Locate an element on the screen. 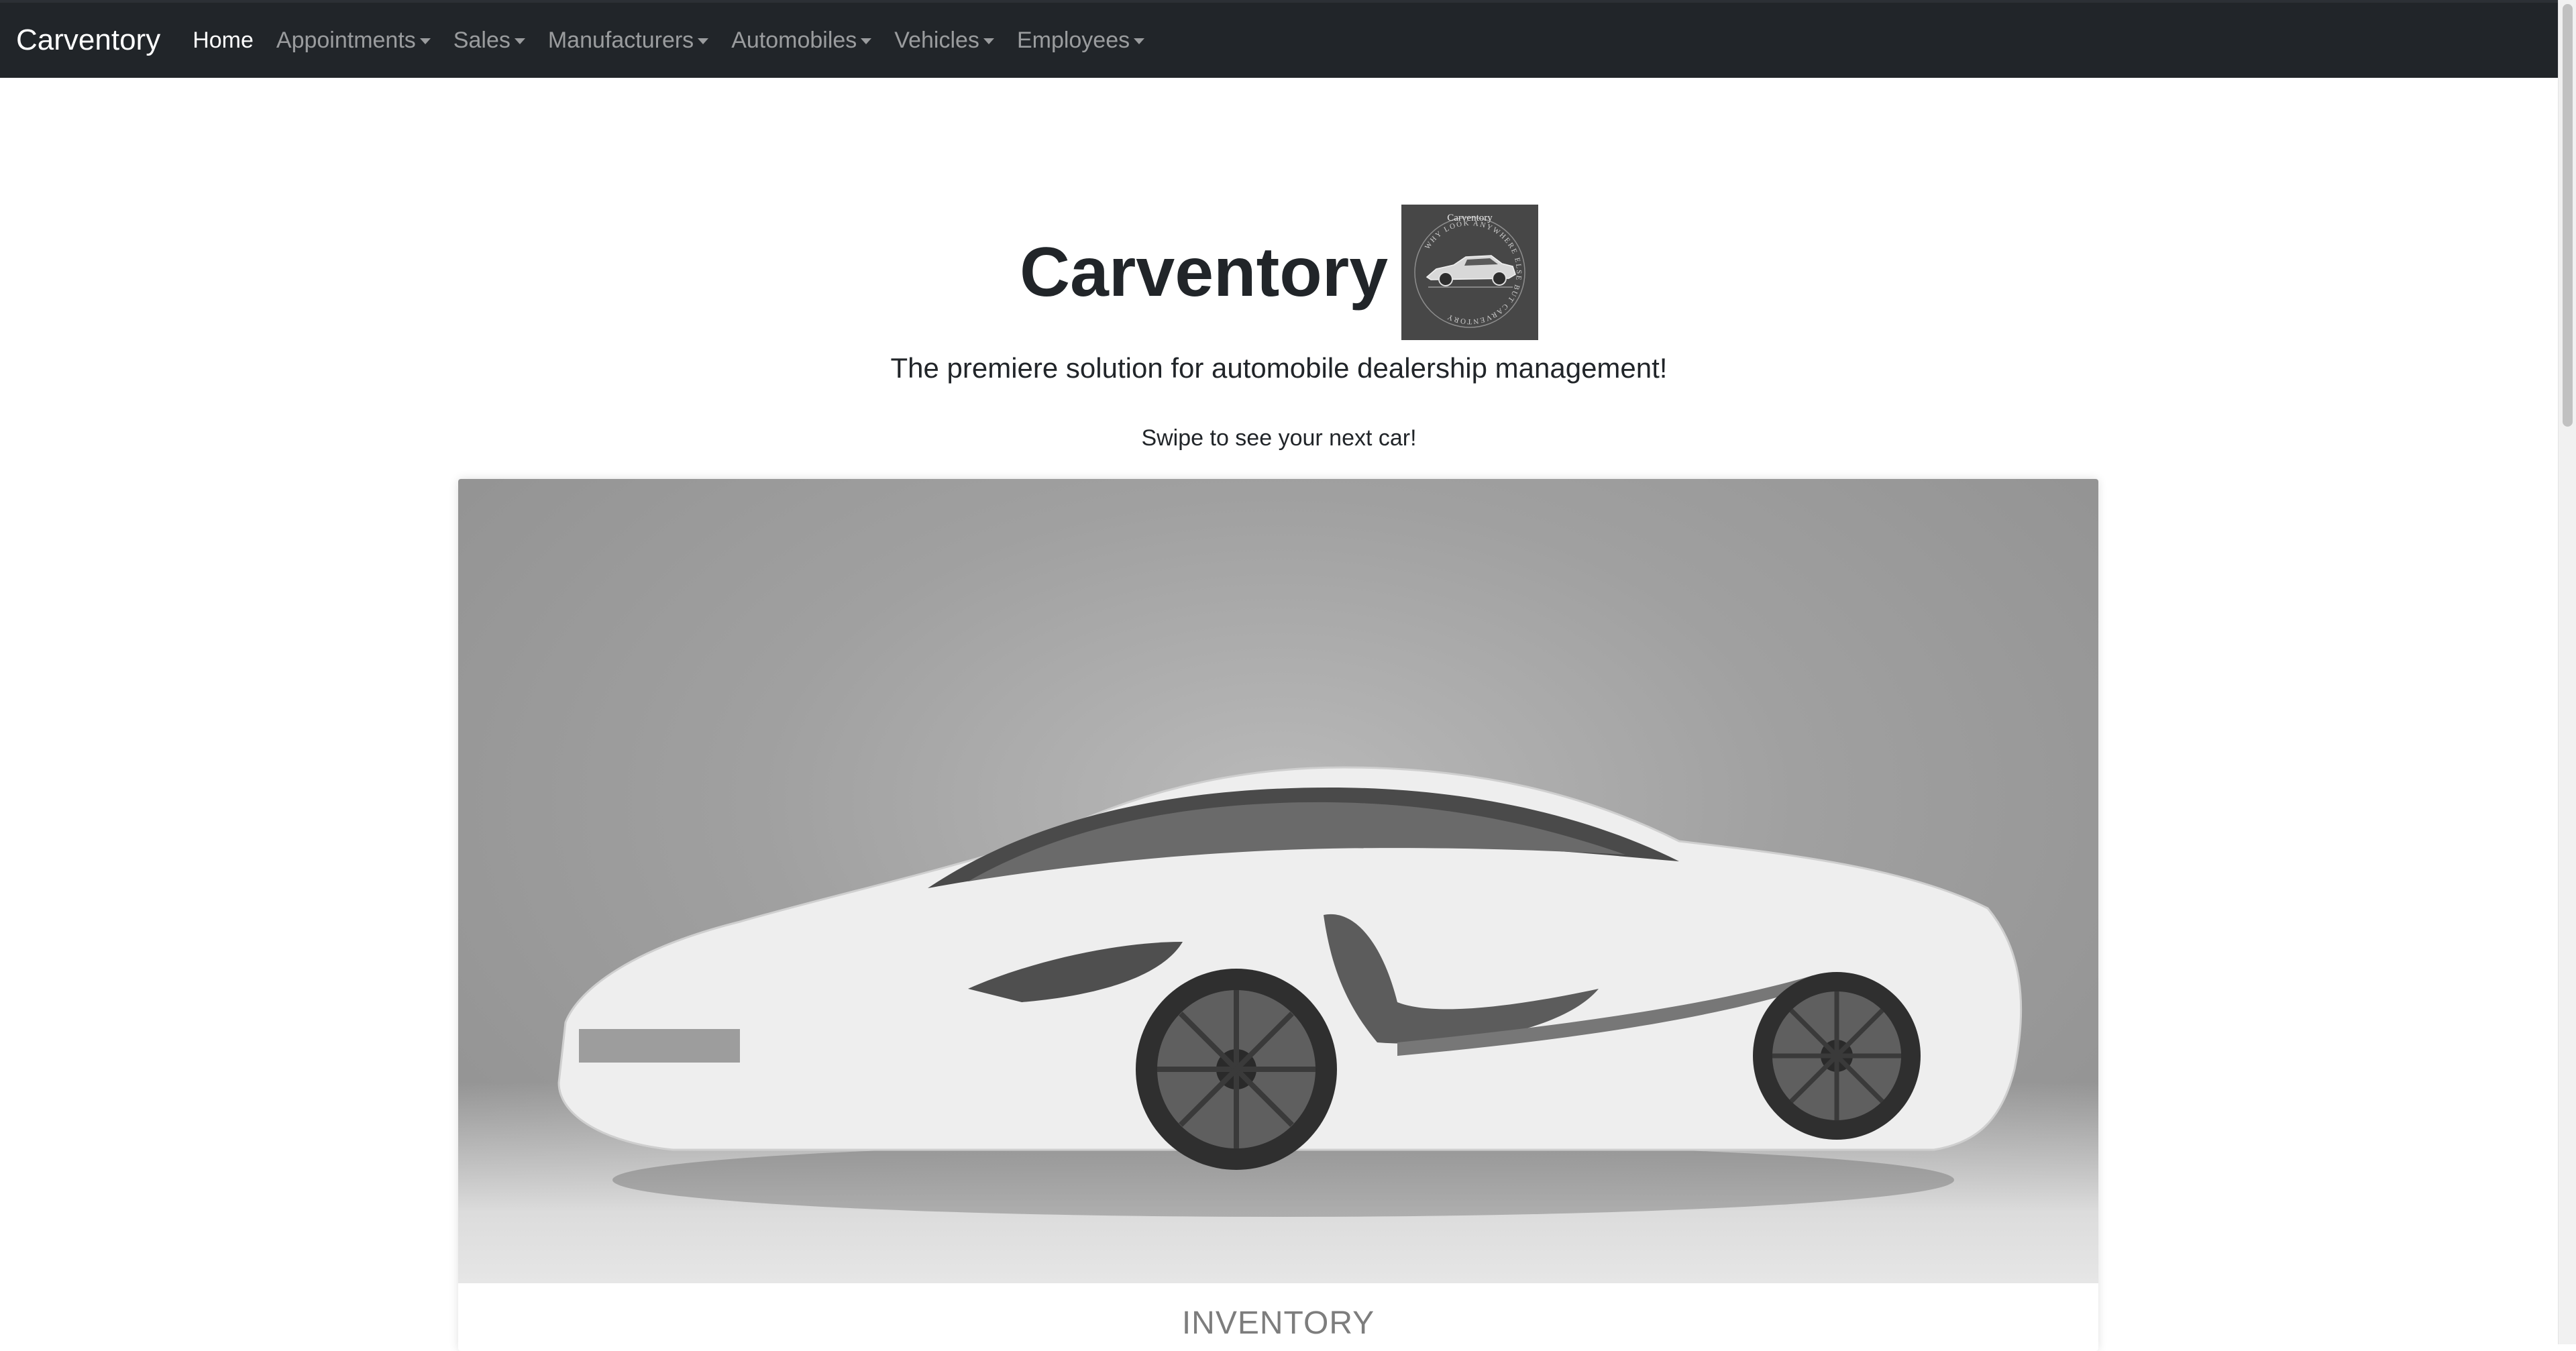 The width and height of the screenshot is (2576, 1351). nav-automobiles-label: Automobiles is located at coordinates (794, 40).